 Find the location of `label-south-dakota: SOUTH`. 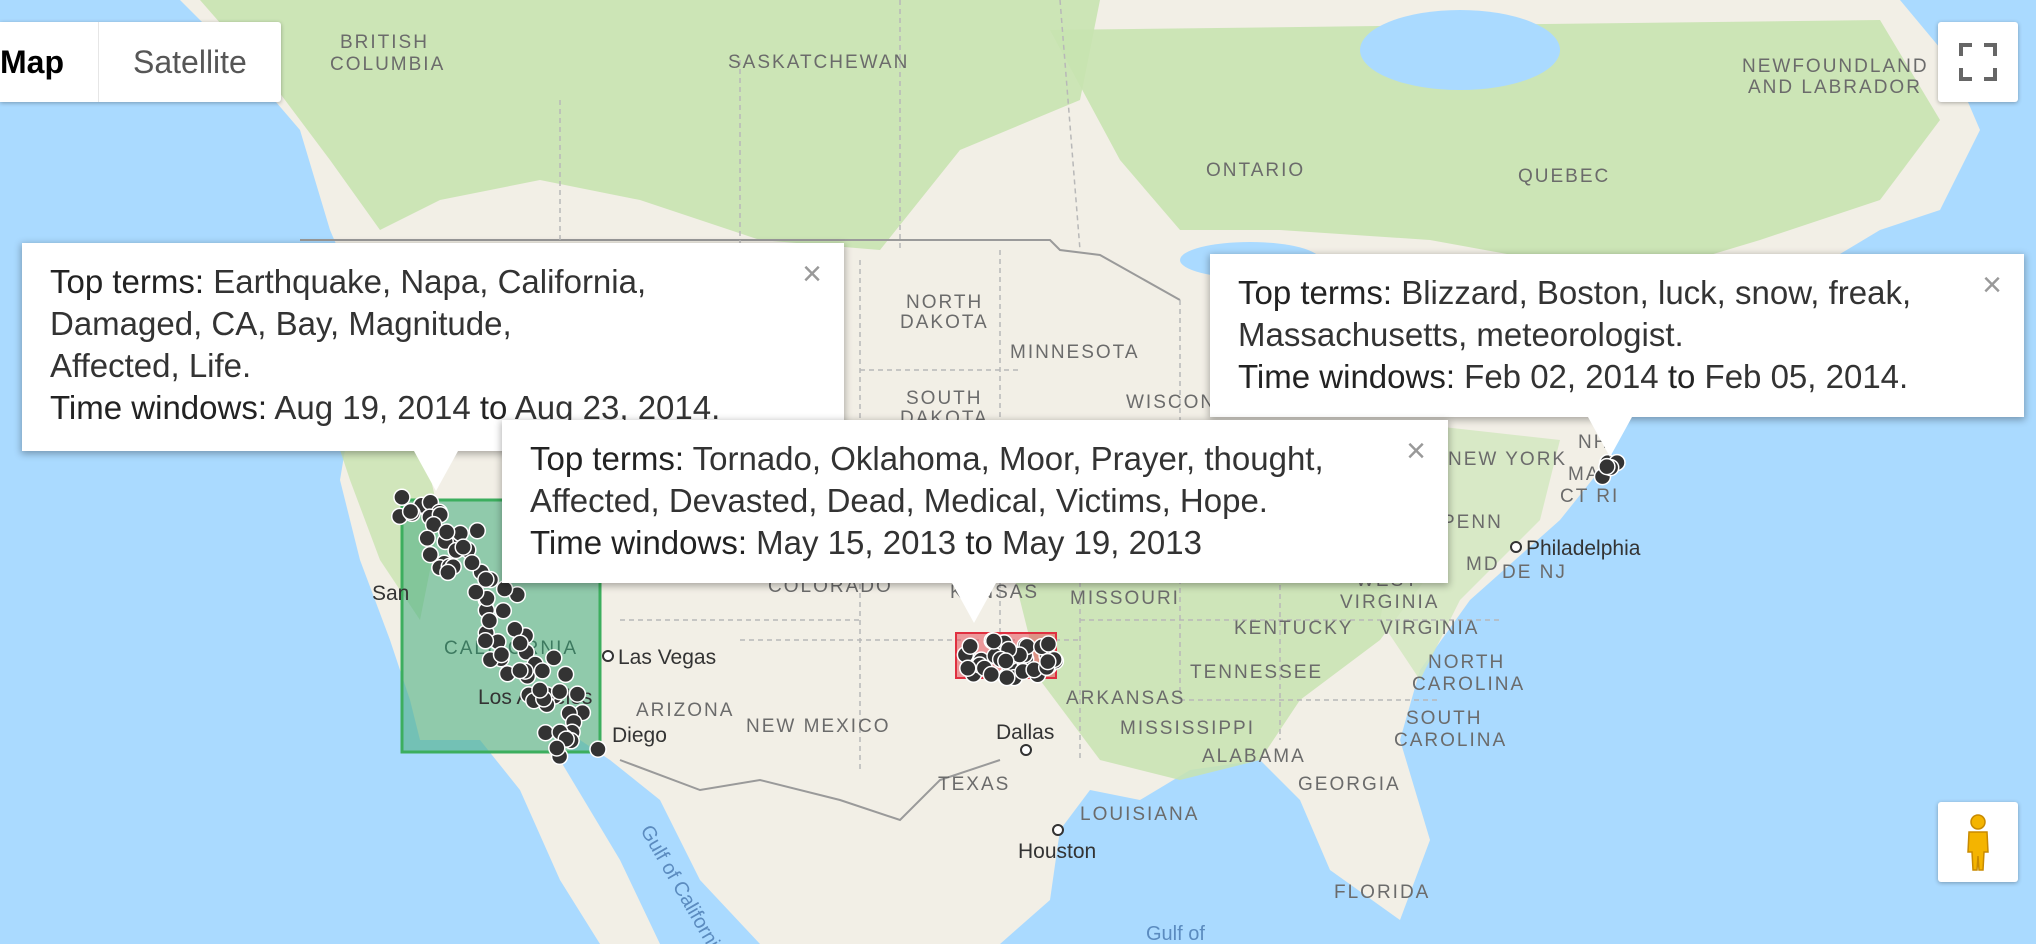

label-south-dakota: SOUTH is located at coordinates (944, 398).